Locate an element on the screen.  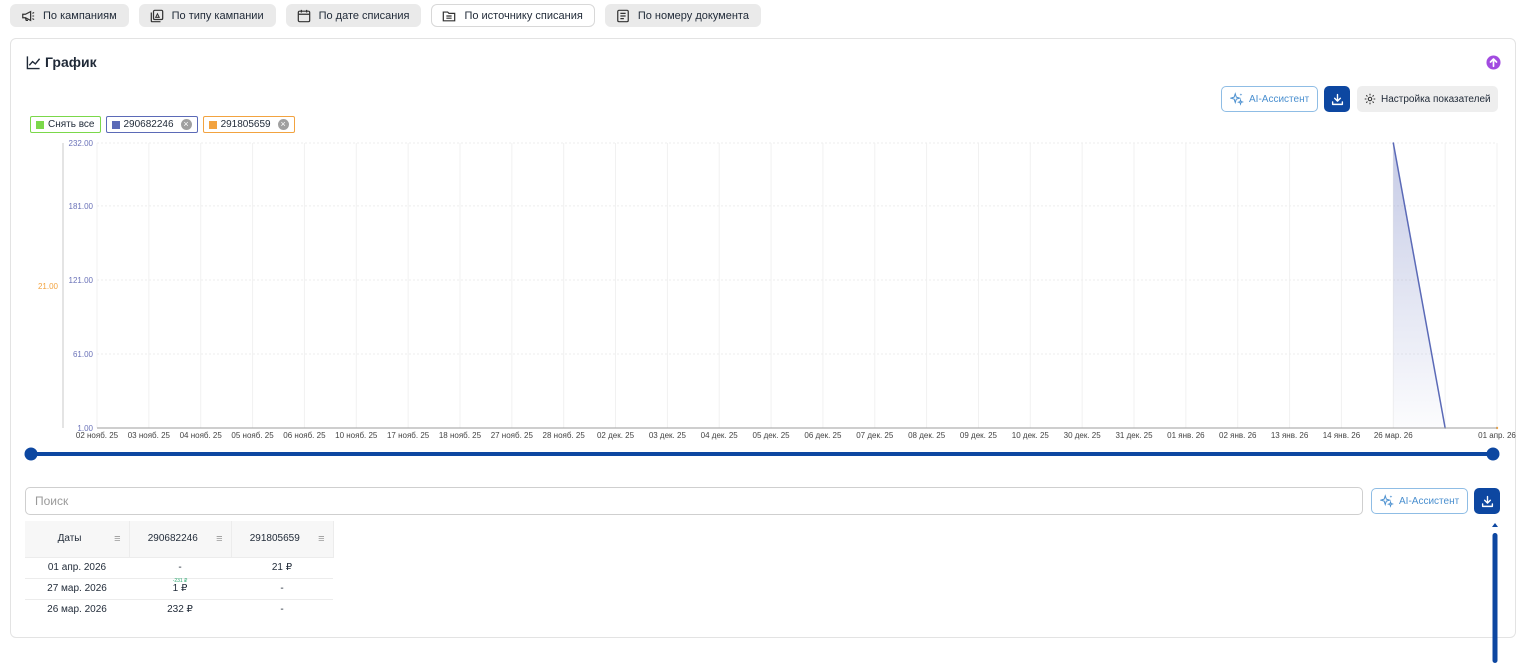
folder-list-icon is located at coordinates (449, 15).